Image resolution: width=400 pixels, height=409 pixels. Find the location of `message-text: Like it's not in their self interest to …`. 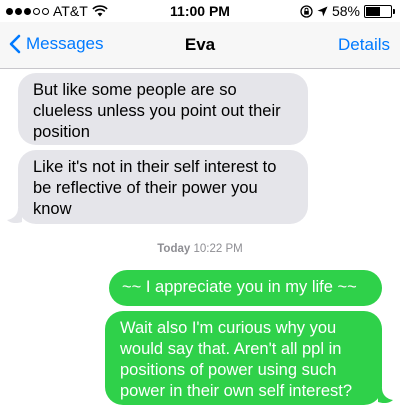

message-text: Like it's not in their self interest to … is located at coordinates (155, 188).